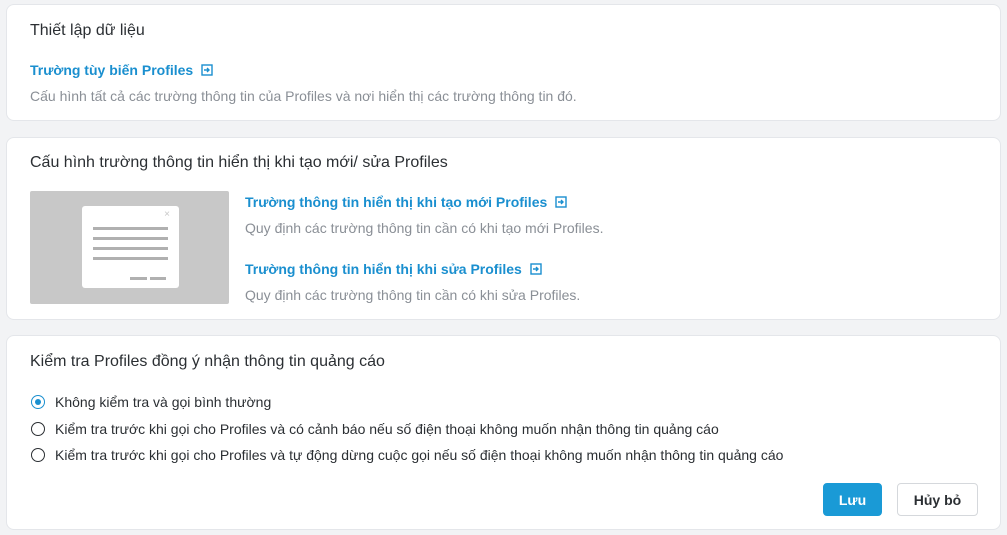  What do you see at coordinates (112, 70) in the screenshot?
I see `custom-fields-link-label: Trường tùy biến Profiles` at bounding box center [112, 70].